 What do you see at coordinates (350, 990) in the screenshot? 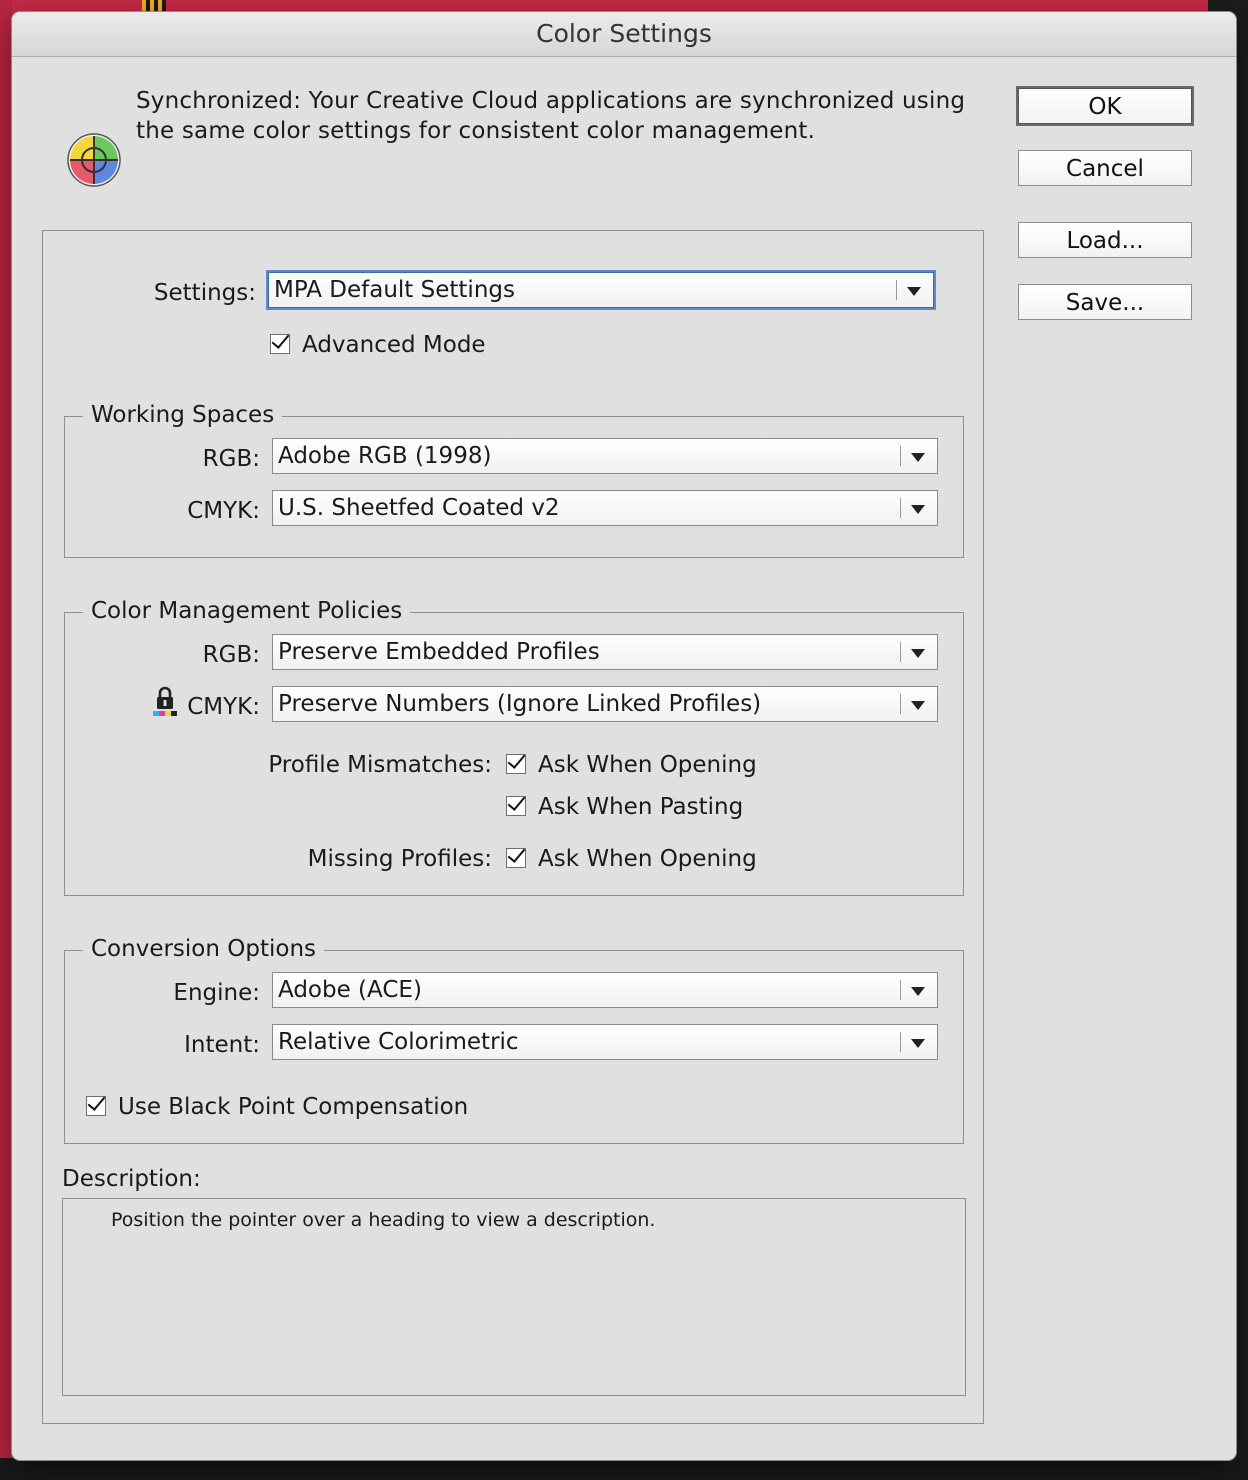
I see `engine-value: Adobe (ACE)` at bounding box center [350, 990].